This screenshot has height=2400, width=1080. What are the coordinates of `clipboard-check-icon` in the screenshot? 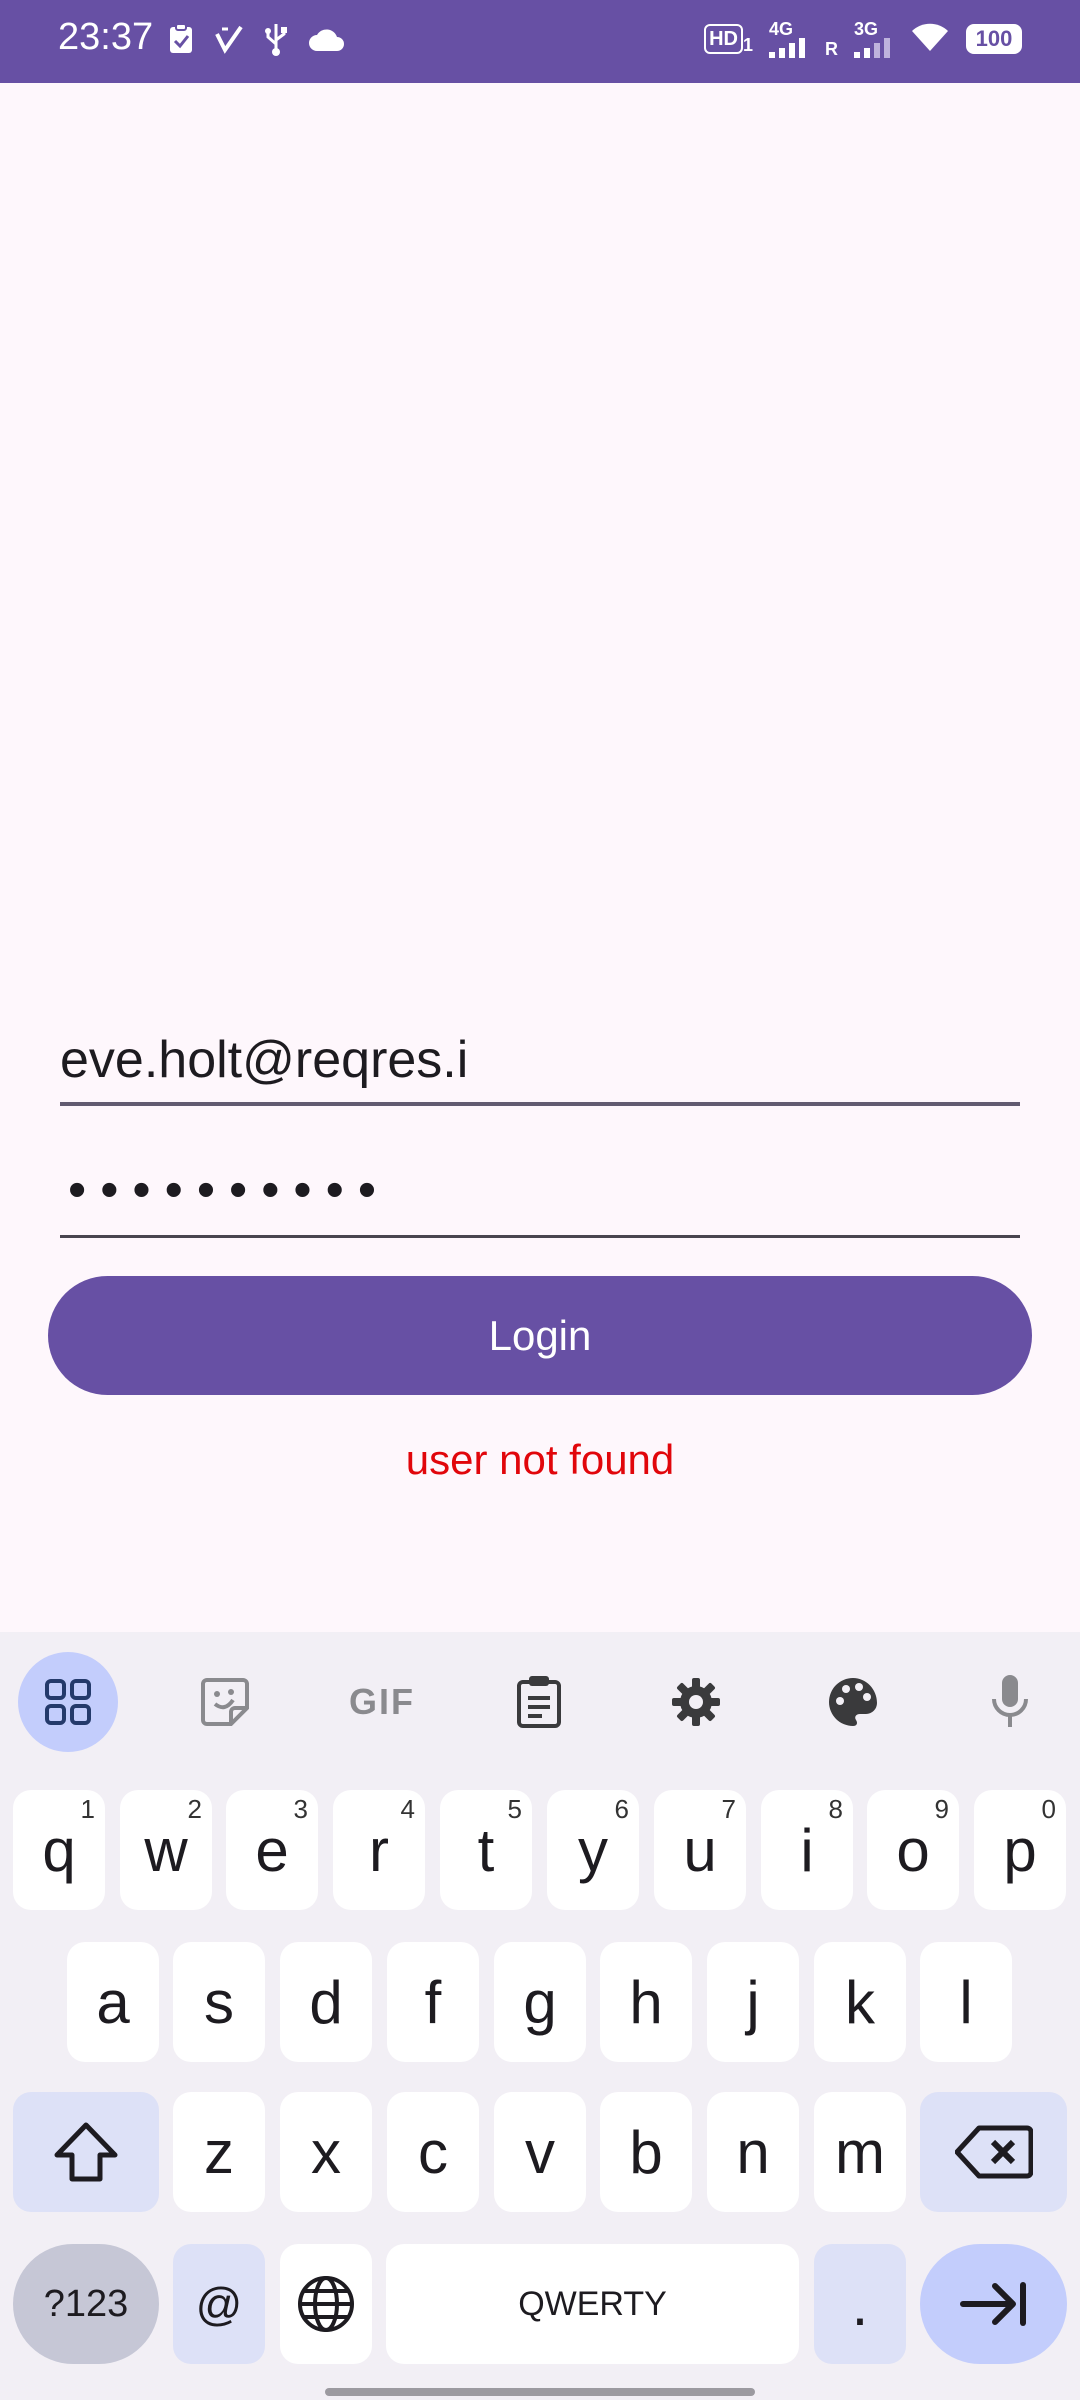 It's located at (181, 41).